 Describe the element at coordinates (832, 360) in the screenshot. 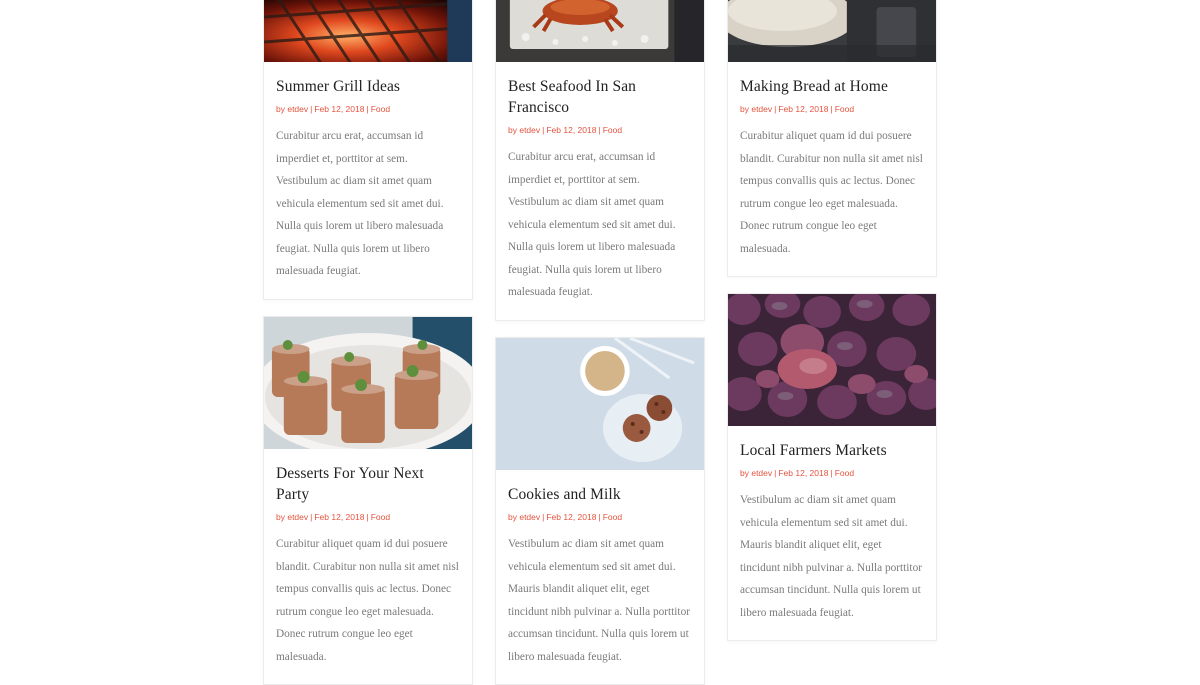

I see `post-image-figs` at that location.